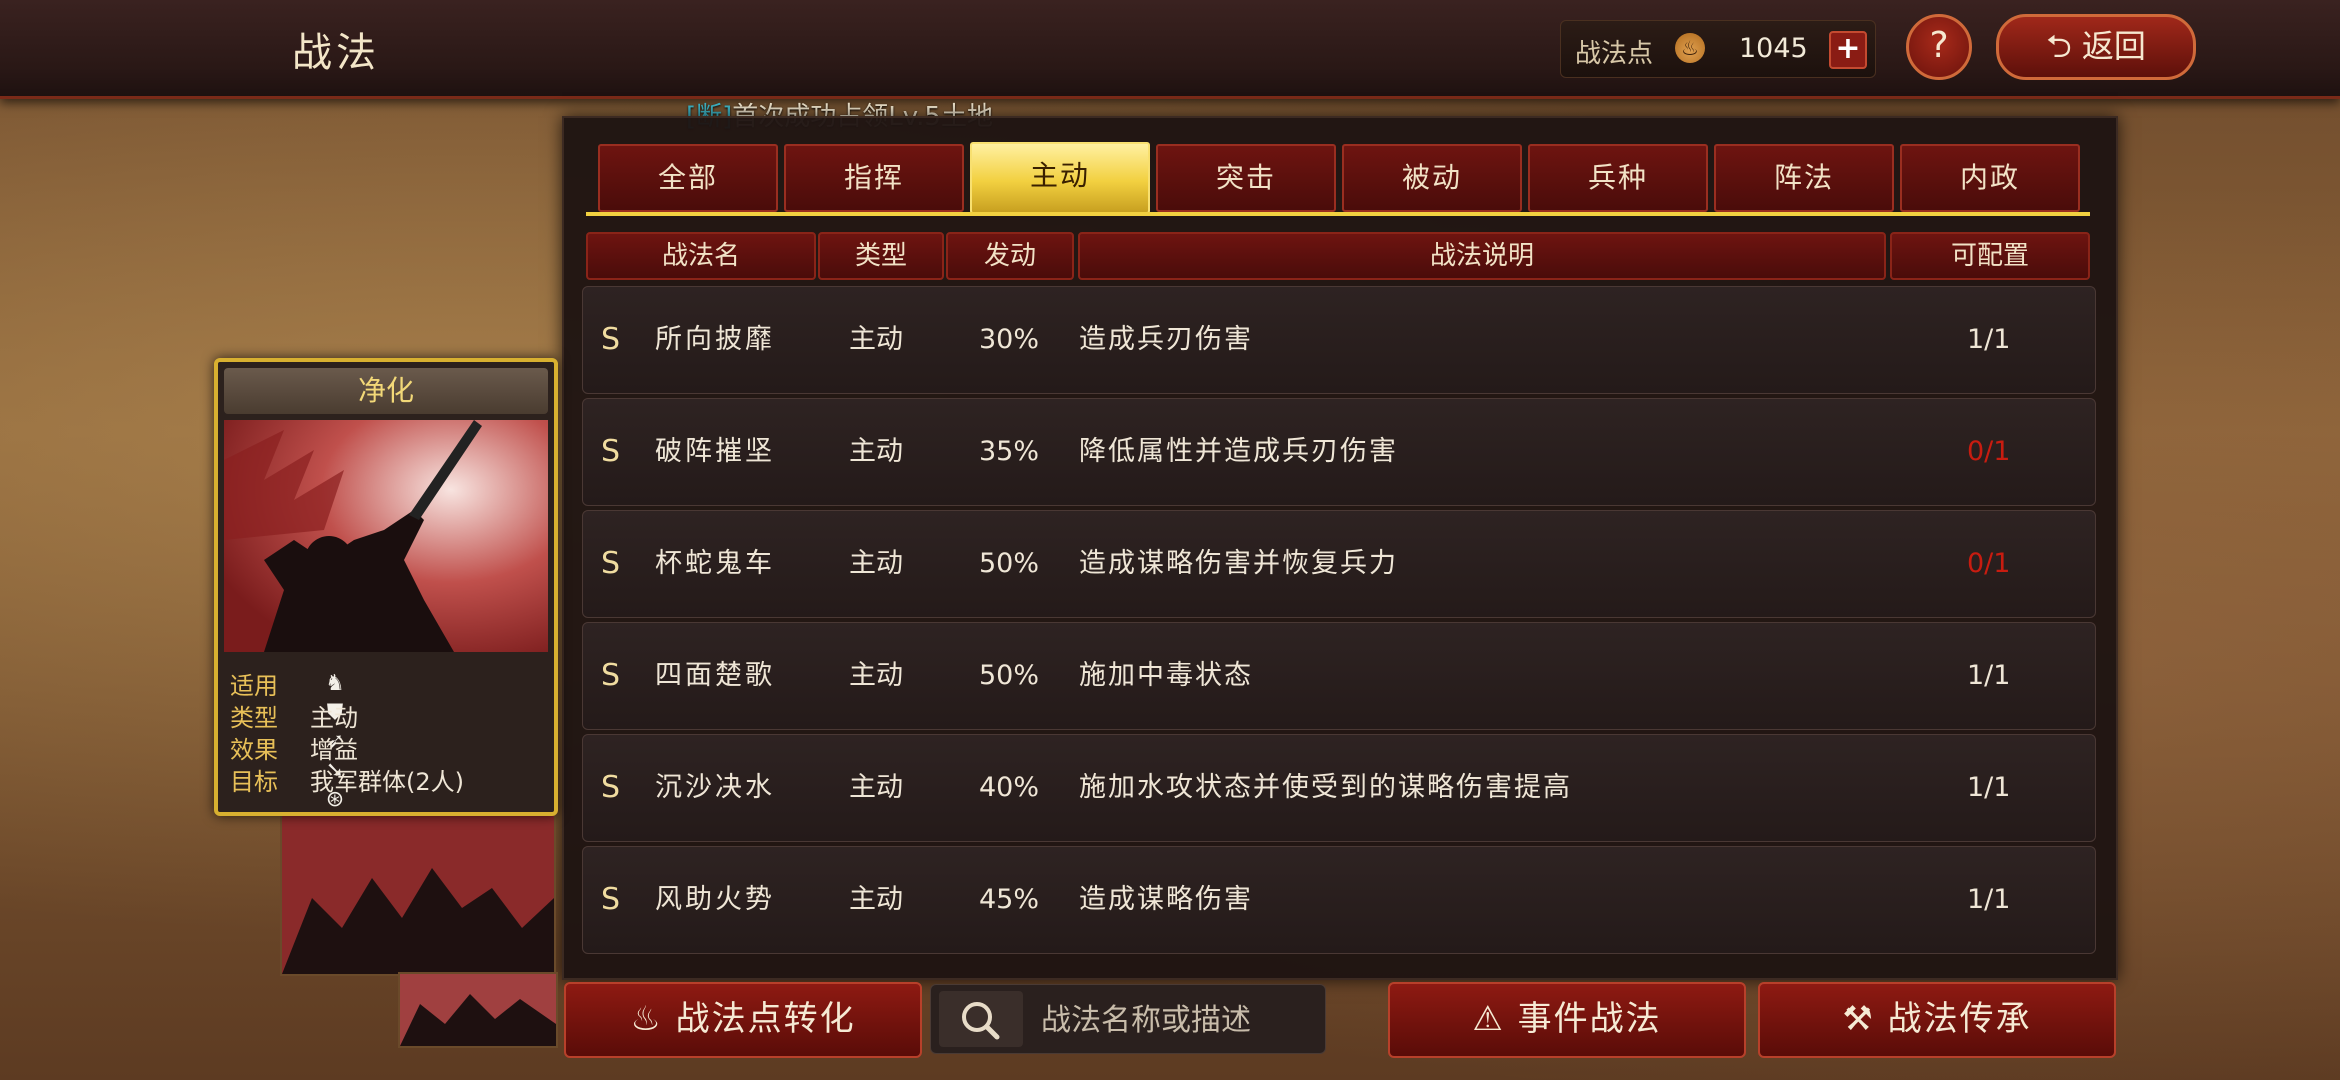 This screenshot has width=2340, height=1080. Describe the element at coordinates (1614, 54) in the screenshot. I see `tactic-points-label: 战法点` at that location.